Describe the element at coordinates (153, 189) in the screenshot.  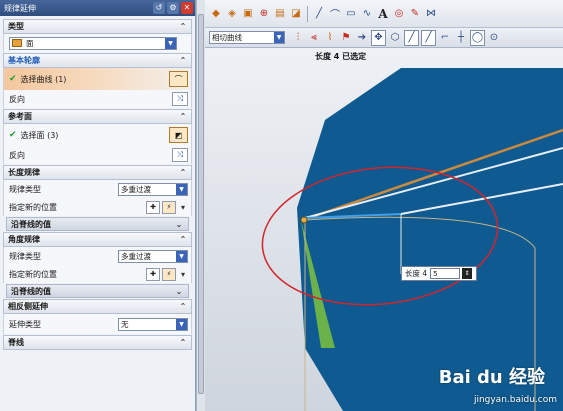
I see `length-law-type-select: 多重过渡 ▼` at that location.